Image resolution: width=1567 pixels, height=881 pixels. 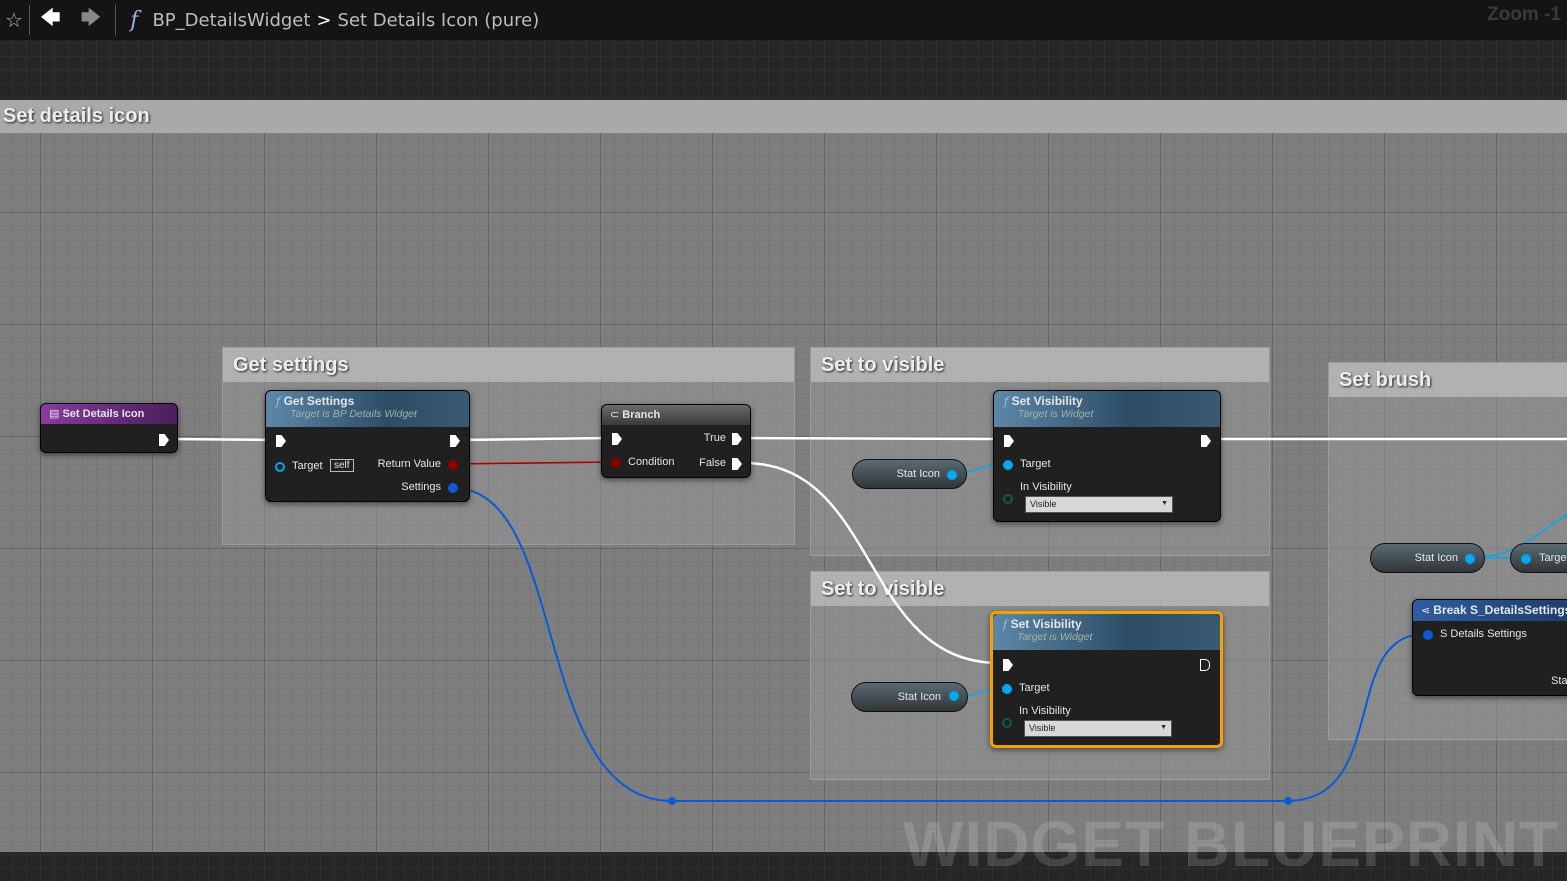 I want to click on node-subtitle: Target is BP Details Widget, so click(x=353, y=414).